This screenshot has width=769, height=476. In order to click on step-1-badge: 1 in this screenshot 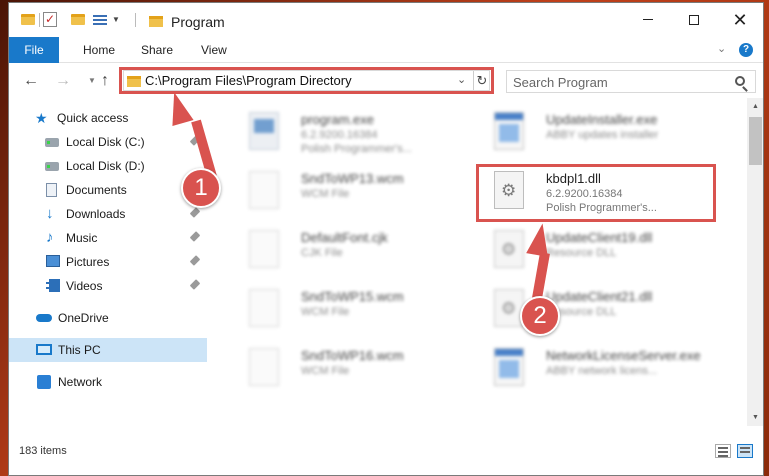, I will do `click(201, 188)`.